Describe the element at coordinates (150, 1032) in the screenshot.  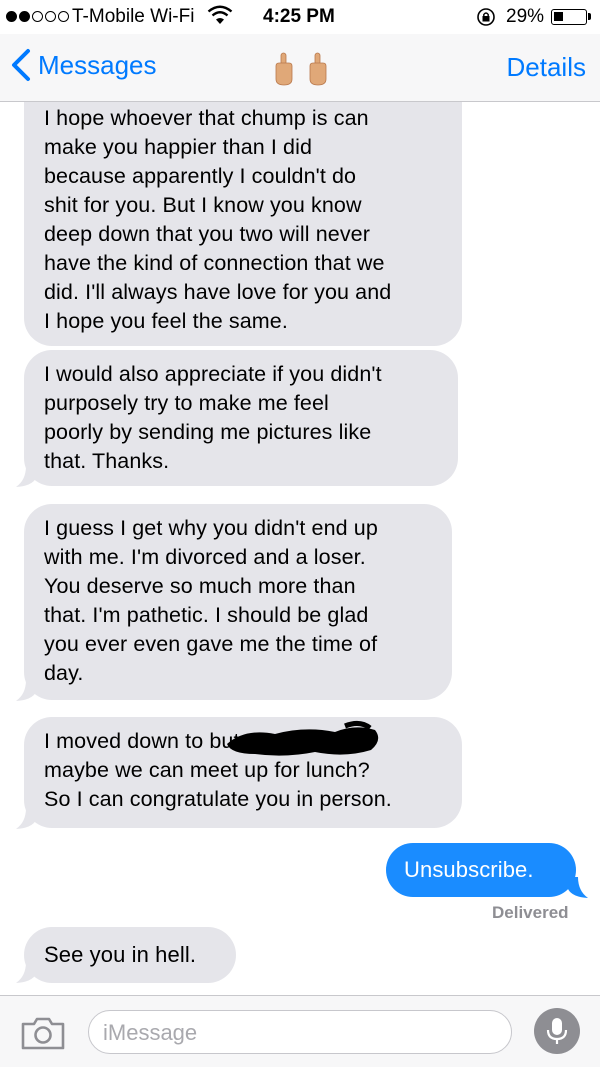
I see `imessage-placeholder: iMessage` at that location.